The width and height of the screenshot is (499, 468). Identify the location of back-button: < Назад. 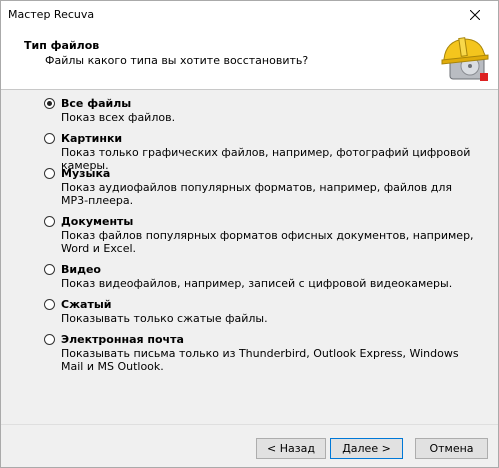
(291, 448).